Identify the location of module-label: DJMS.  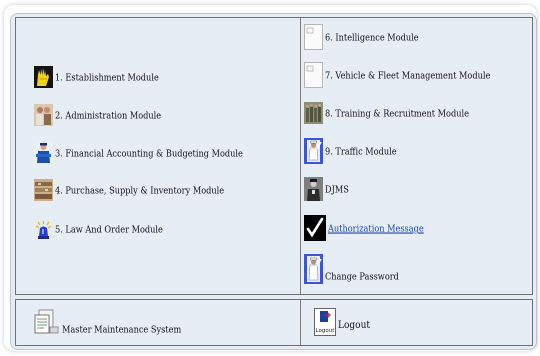
(337, 189).